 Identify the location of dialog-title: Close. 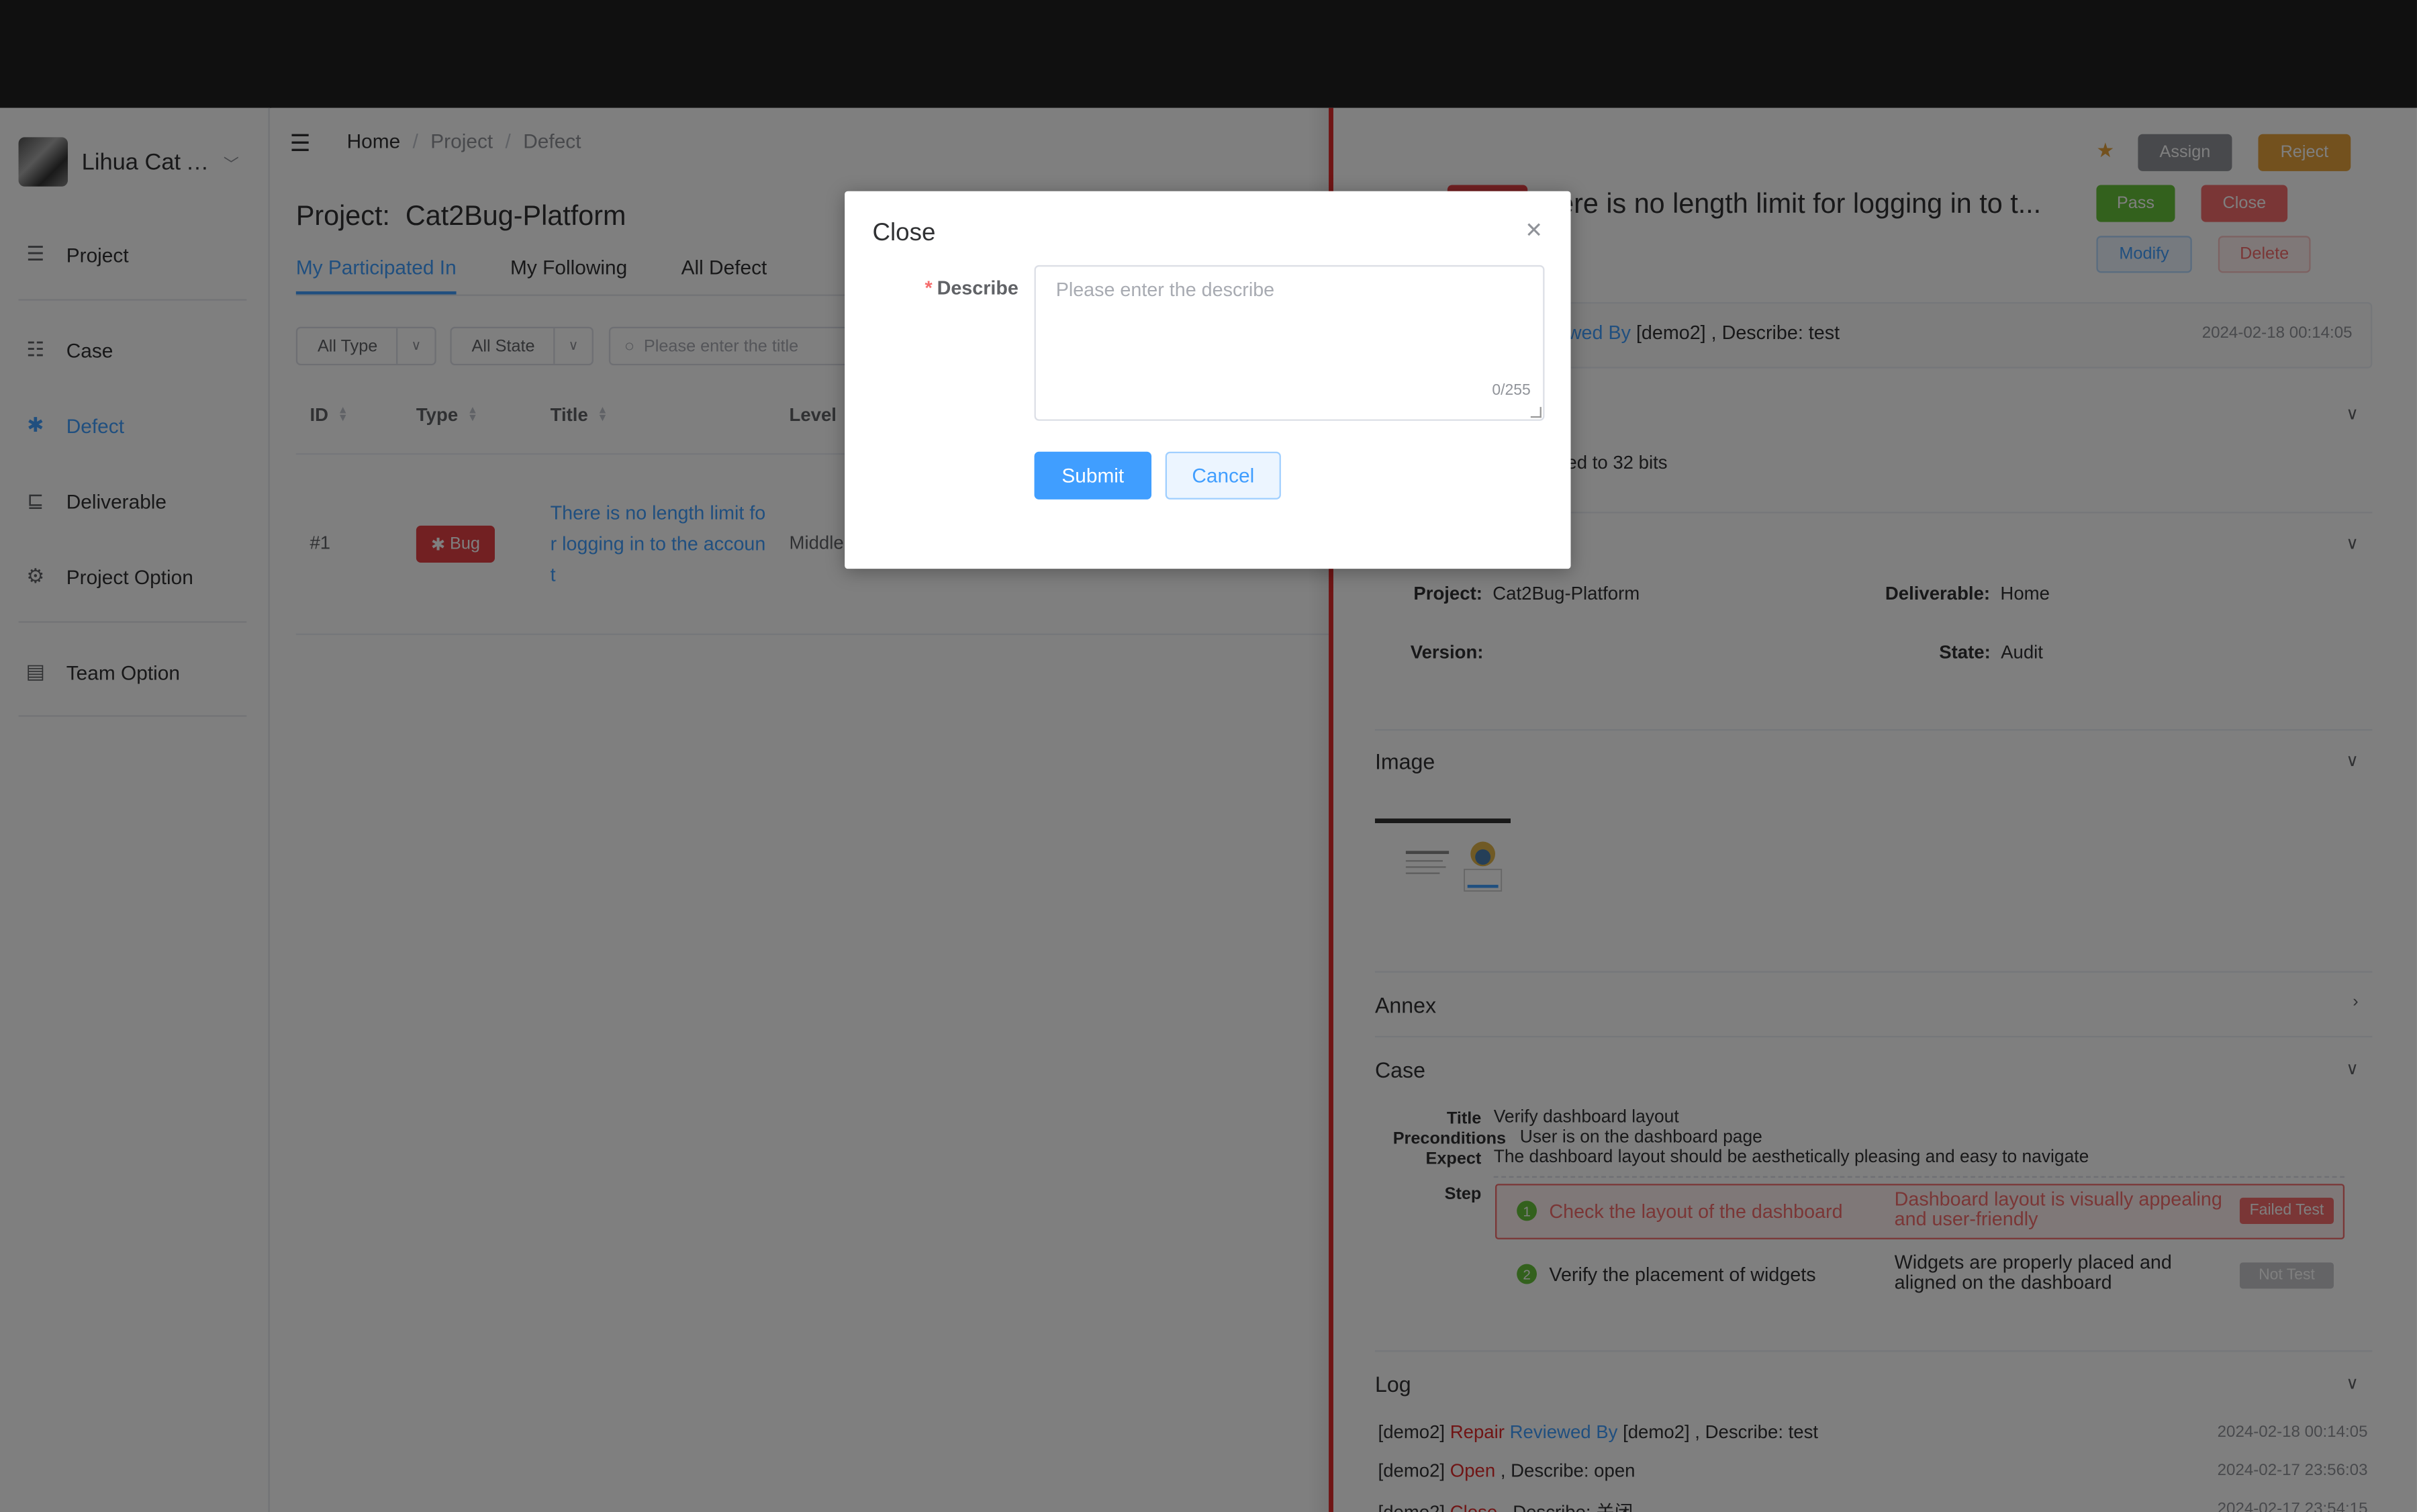
(904, 233).